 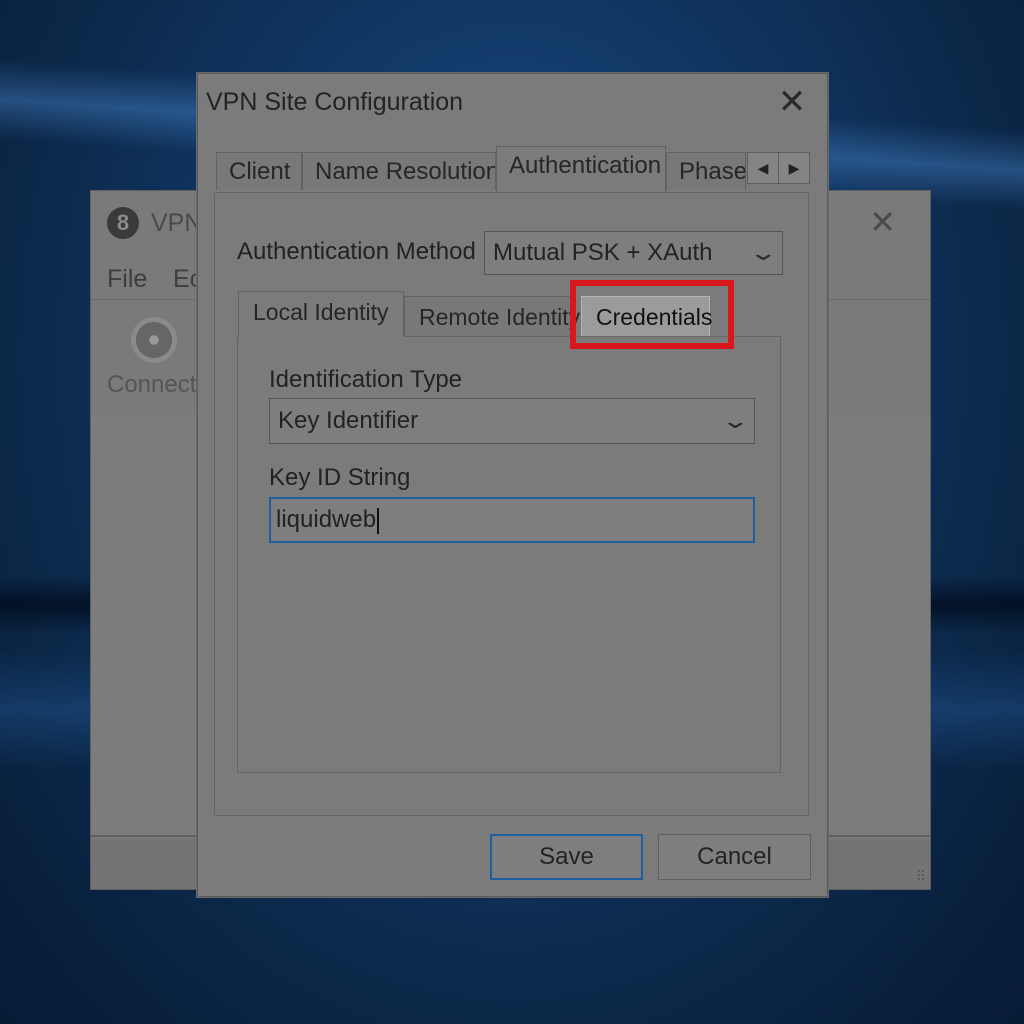 I want to click on tab-name-resolution: Name Resolution, so click(x=399, y=171).